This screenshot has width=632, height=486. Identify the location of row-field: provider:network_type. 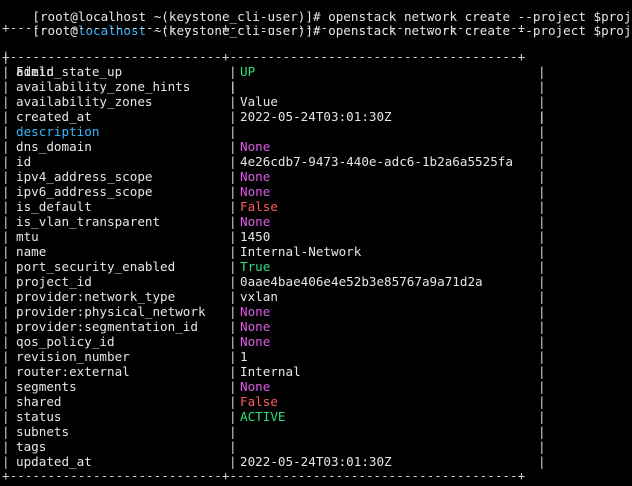
(96, 296).